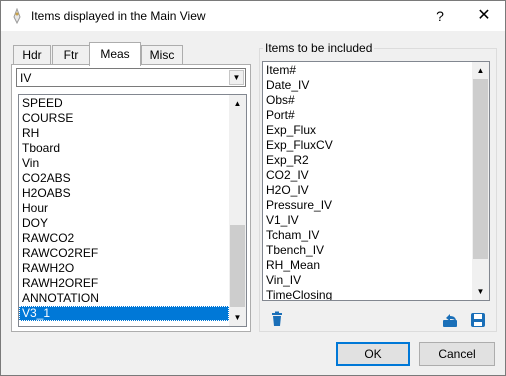 The height and width of the screenshot is (376, 506). Describe the element at coordinates (367, 145) in the screenshot. I see `list-item: Exp_FluxCV` at that location.